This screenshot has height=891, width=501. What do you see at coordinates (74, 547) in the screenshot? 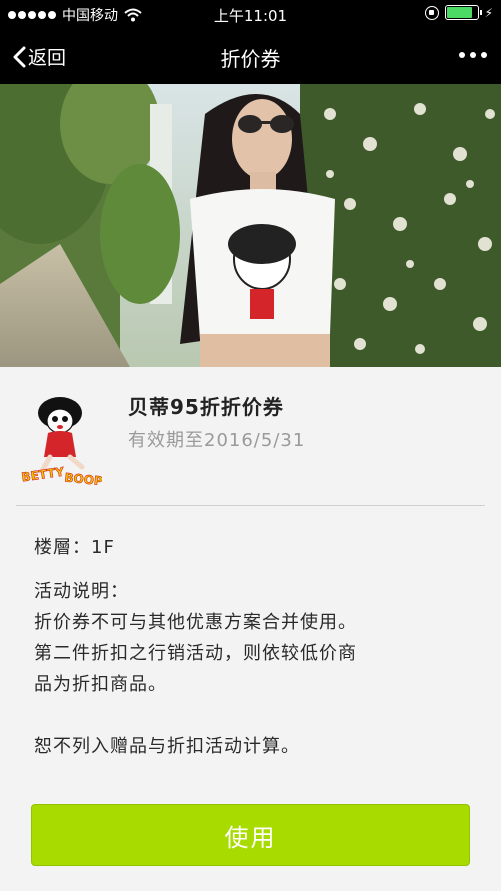
I see `floor-info: 楼層：1F` at bounding box center [74, 547].